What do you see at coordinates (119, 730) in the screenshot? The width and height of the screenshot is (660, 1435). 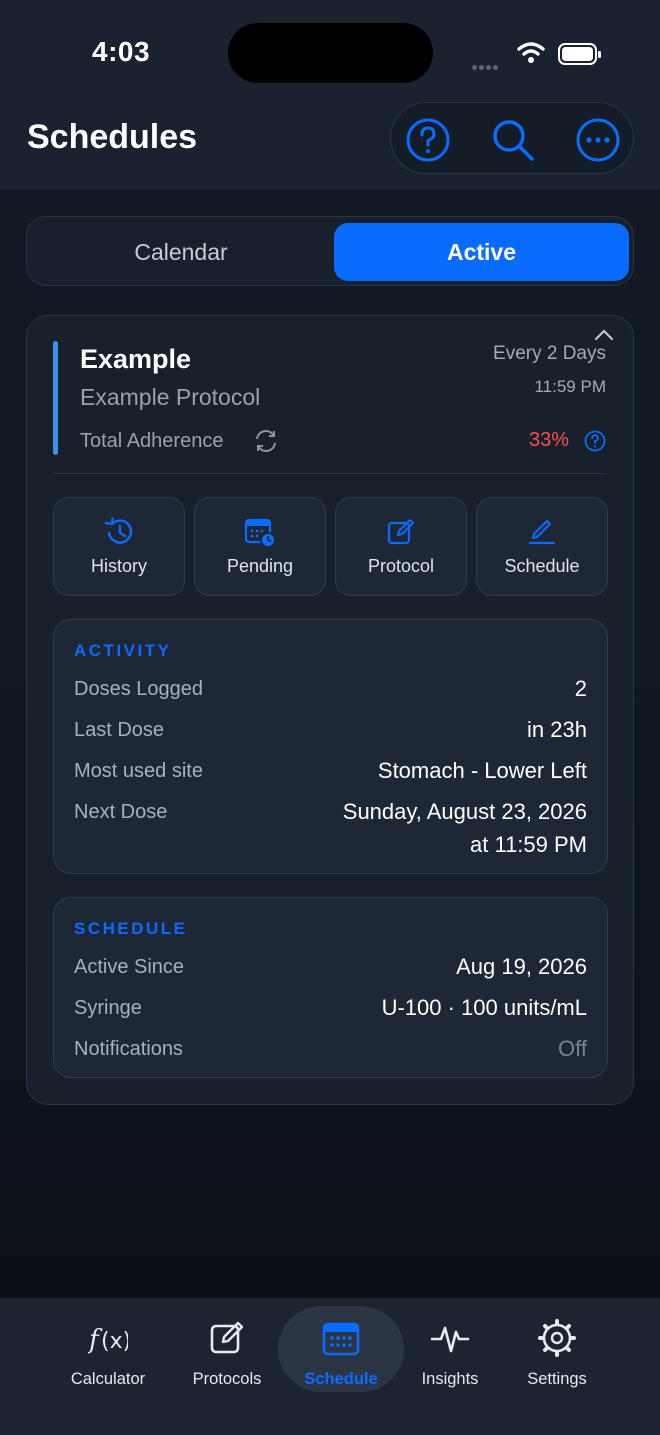 I see `last-dose-label: Last Dose` at bounding box center [119, 730].